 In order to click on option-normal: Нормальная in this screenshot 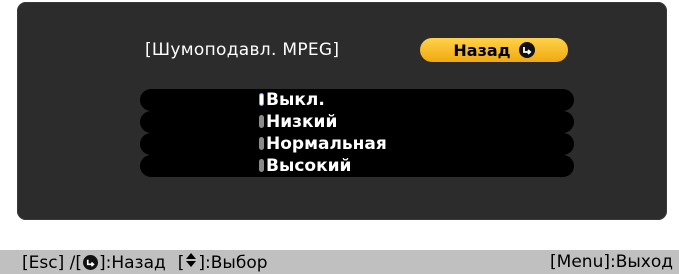, I will do `click(357, 144)`.